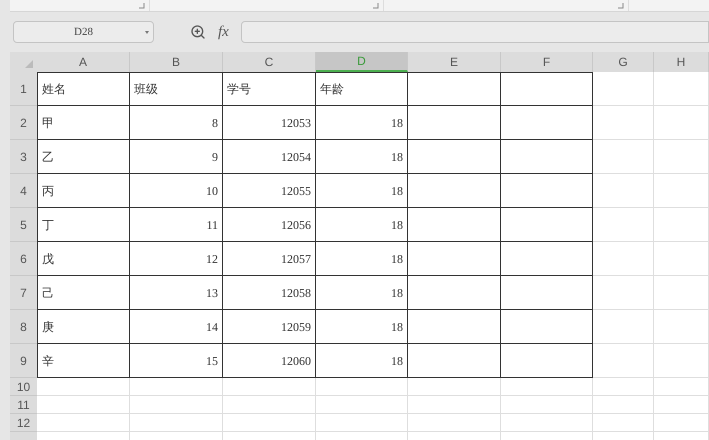 The image size is (709, 440). I want to click on column-header: G, so click(623, 62).